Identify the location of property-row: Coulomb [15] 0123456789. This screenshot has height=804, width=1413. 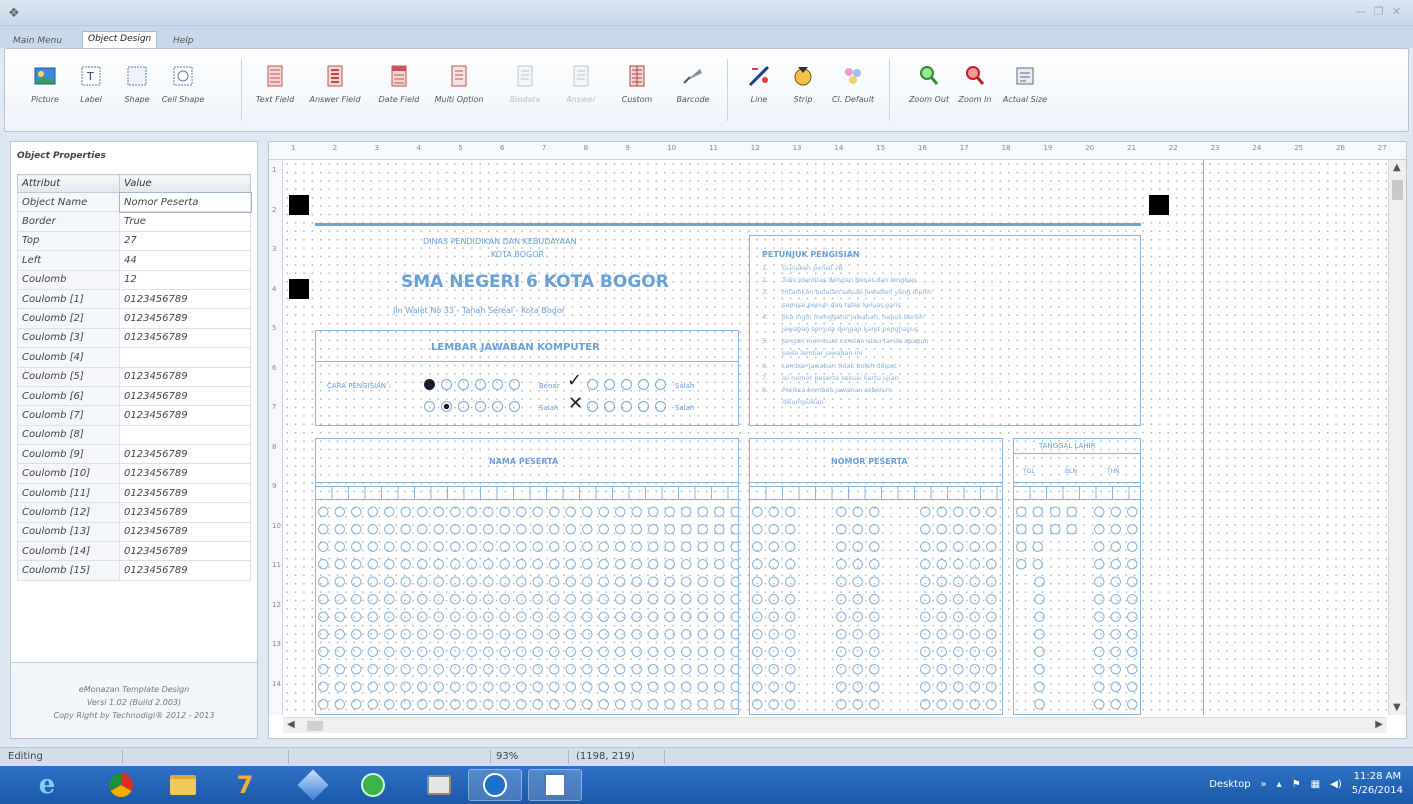
(134, 570).